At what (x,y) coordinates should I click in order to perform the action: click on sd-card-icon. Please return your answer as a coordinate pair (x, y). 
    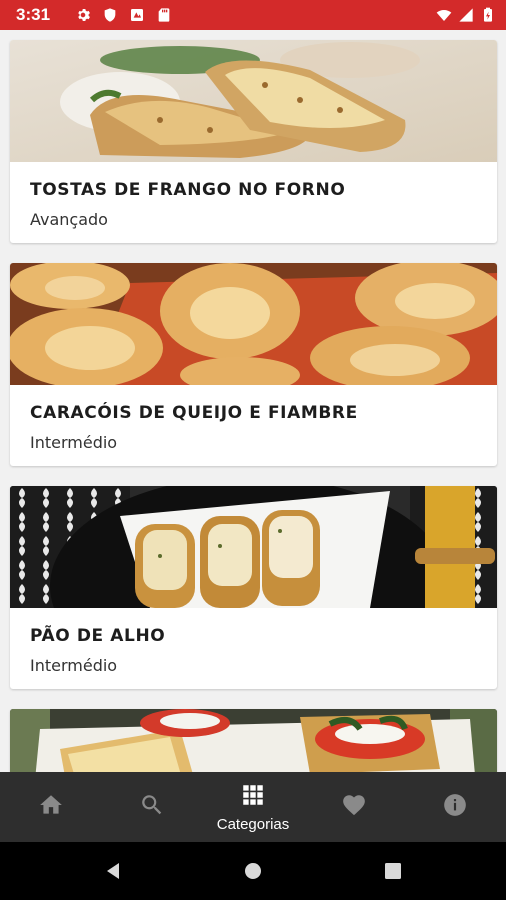
    Looking at the image, I should click on (164, 15).